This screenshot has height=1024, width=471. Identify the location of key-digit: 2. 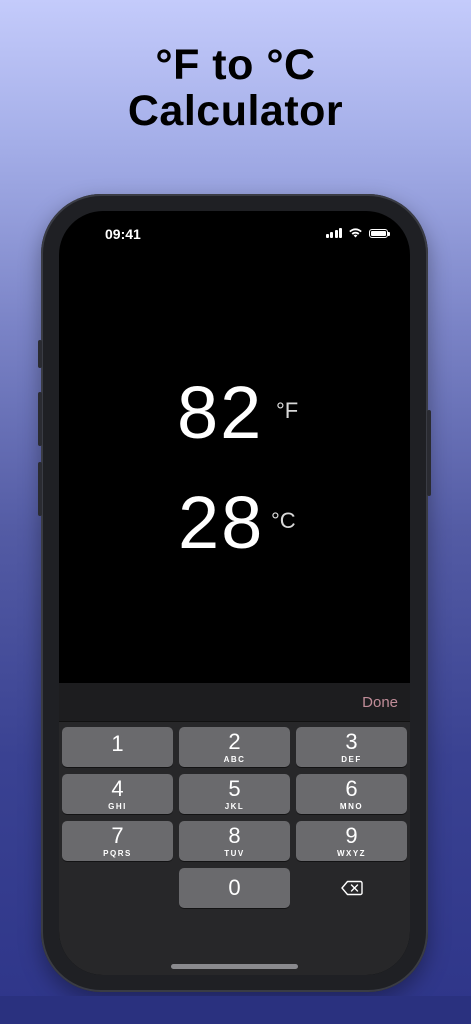
(234, 741).